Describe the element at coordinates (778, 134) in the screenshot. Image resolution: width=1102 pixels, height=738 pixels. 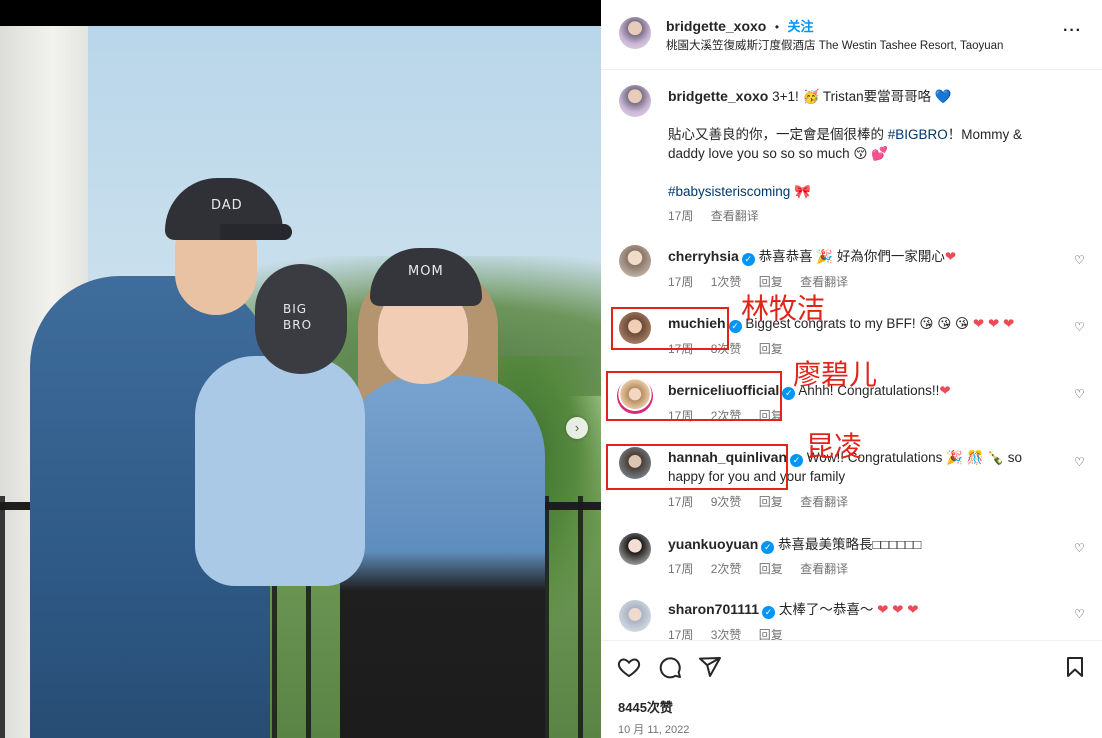
I see `caption-text-2a: 貼心又善良的你，一定會是個很棒的` at that location.